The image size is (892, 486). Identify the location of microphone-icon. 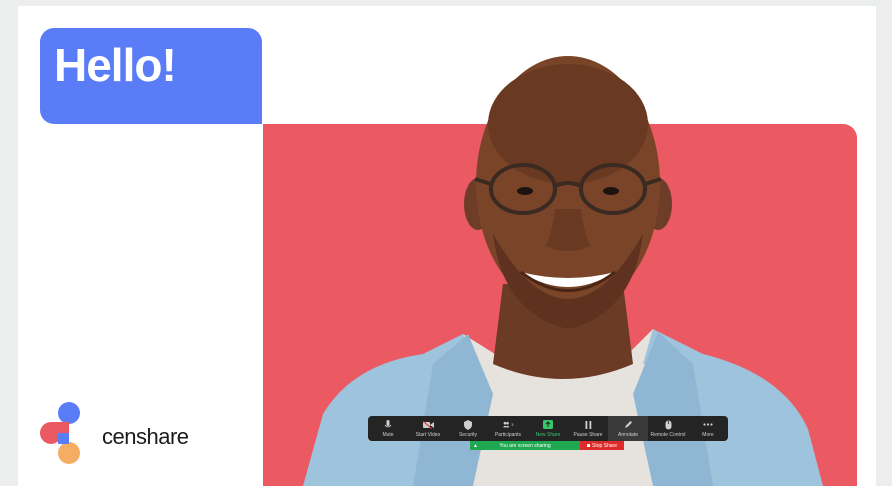
(388, 424).